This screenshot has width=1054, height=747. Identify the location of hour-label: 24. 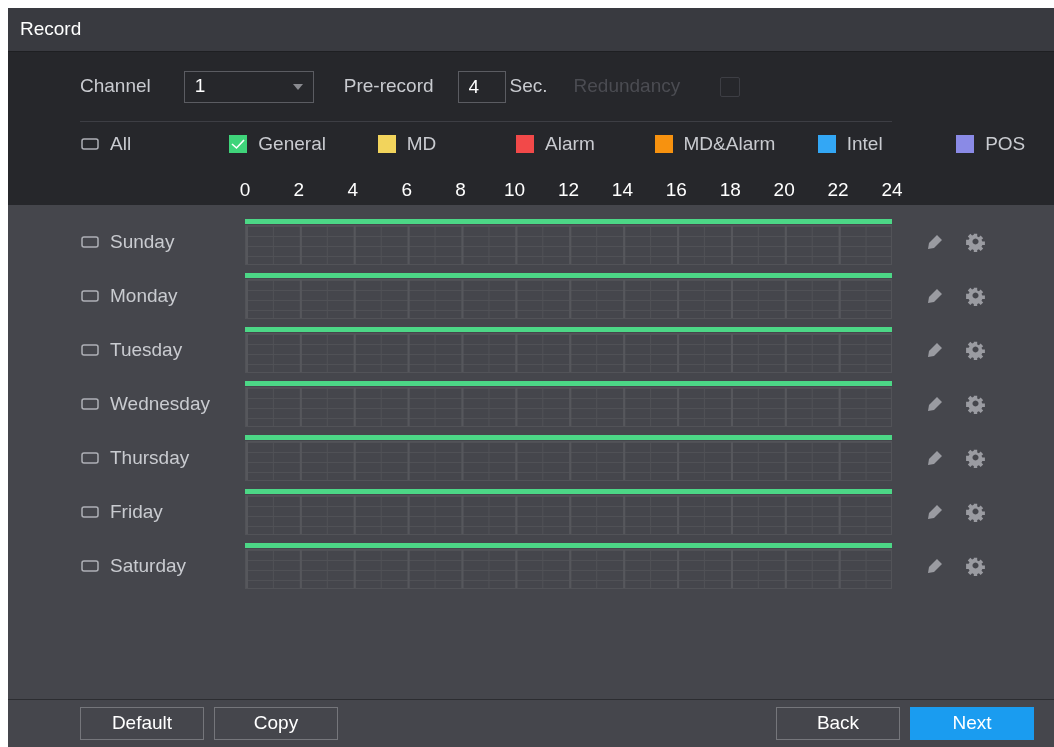
(892, 190).